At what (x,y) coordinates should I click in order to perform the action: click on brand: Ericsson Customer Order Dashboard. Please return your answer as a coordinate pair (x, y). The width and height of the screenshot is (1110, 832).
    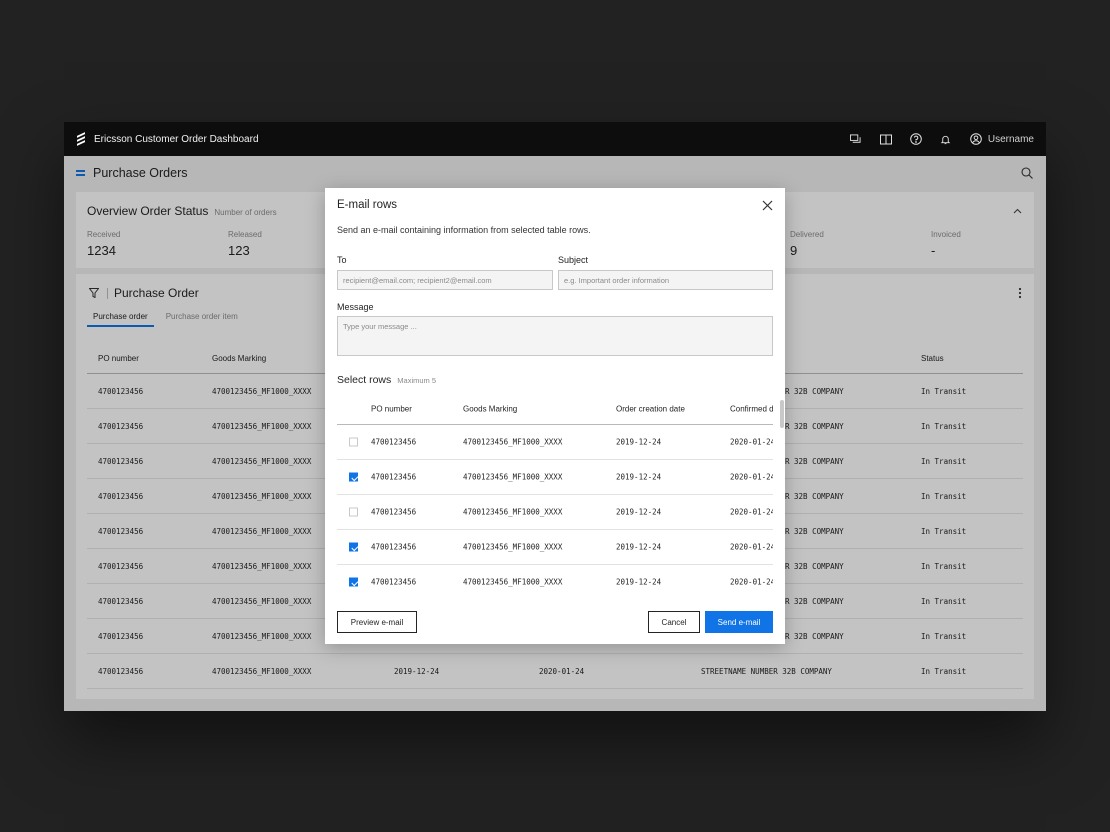
    Looking at the image, I should click on (167, 139).